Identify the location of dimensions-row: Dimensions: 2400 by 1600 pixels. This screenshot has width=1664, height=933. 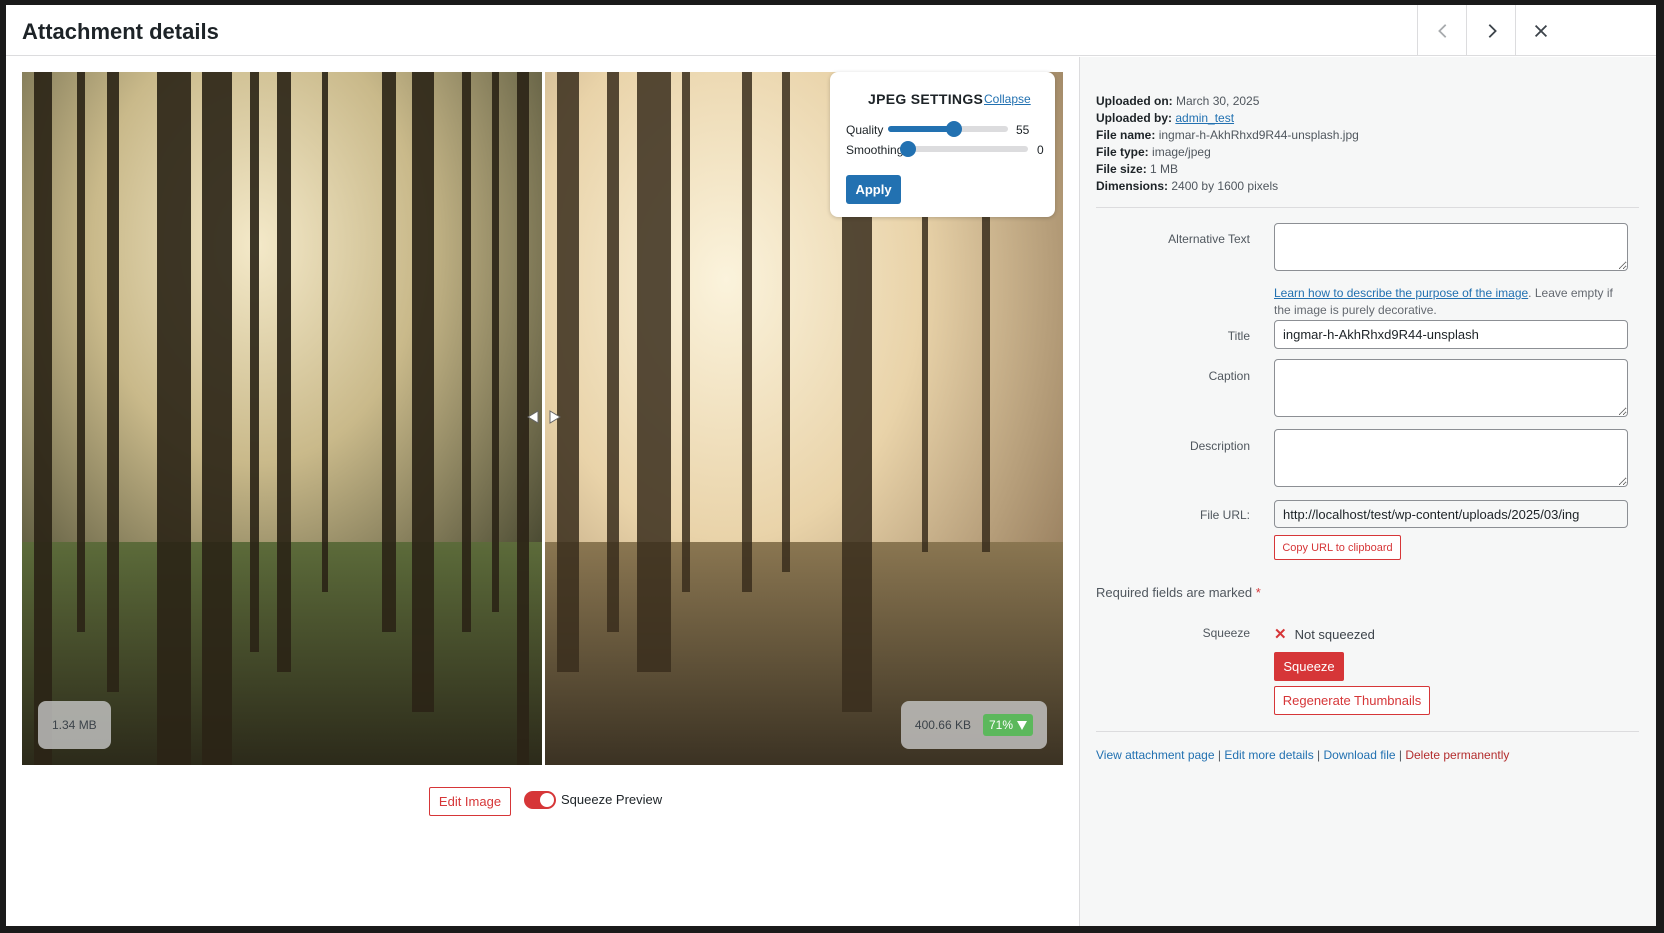
(1187, 186).